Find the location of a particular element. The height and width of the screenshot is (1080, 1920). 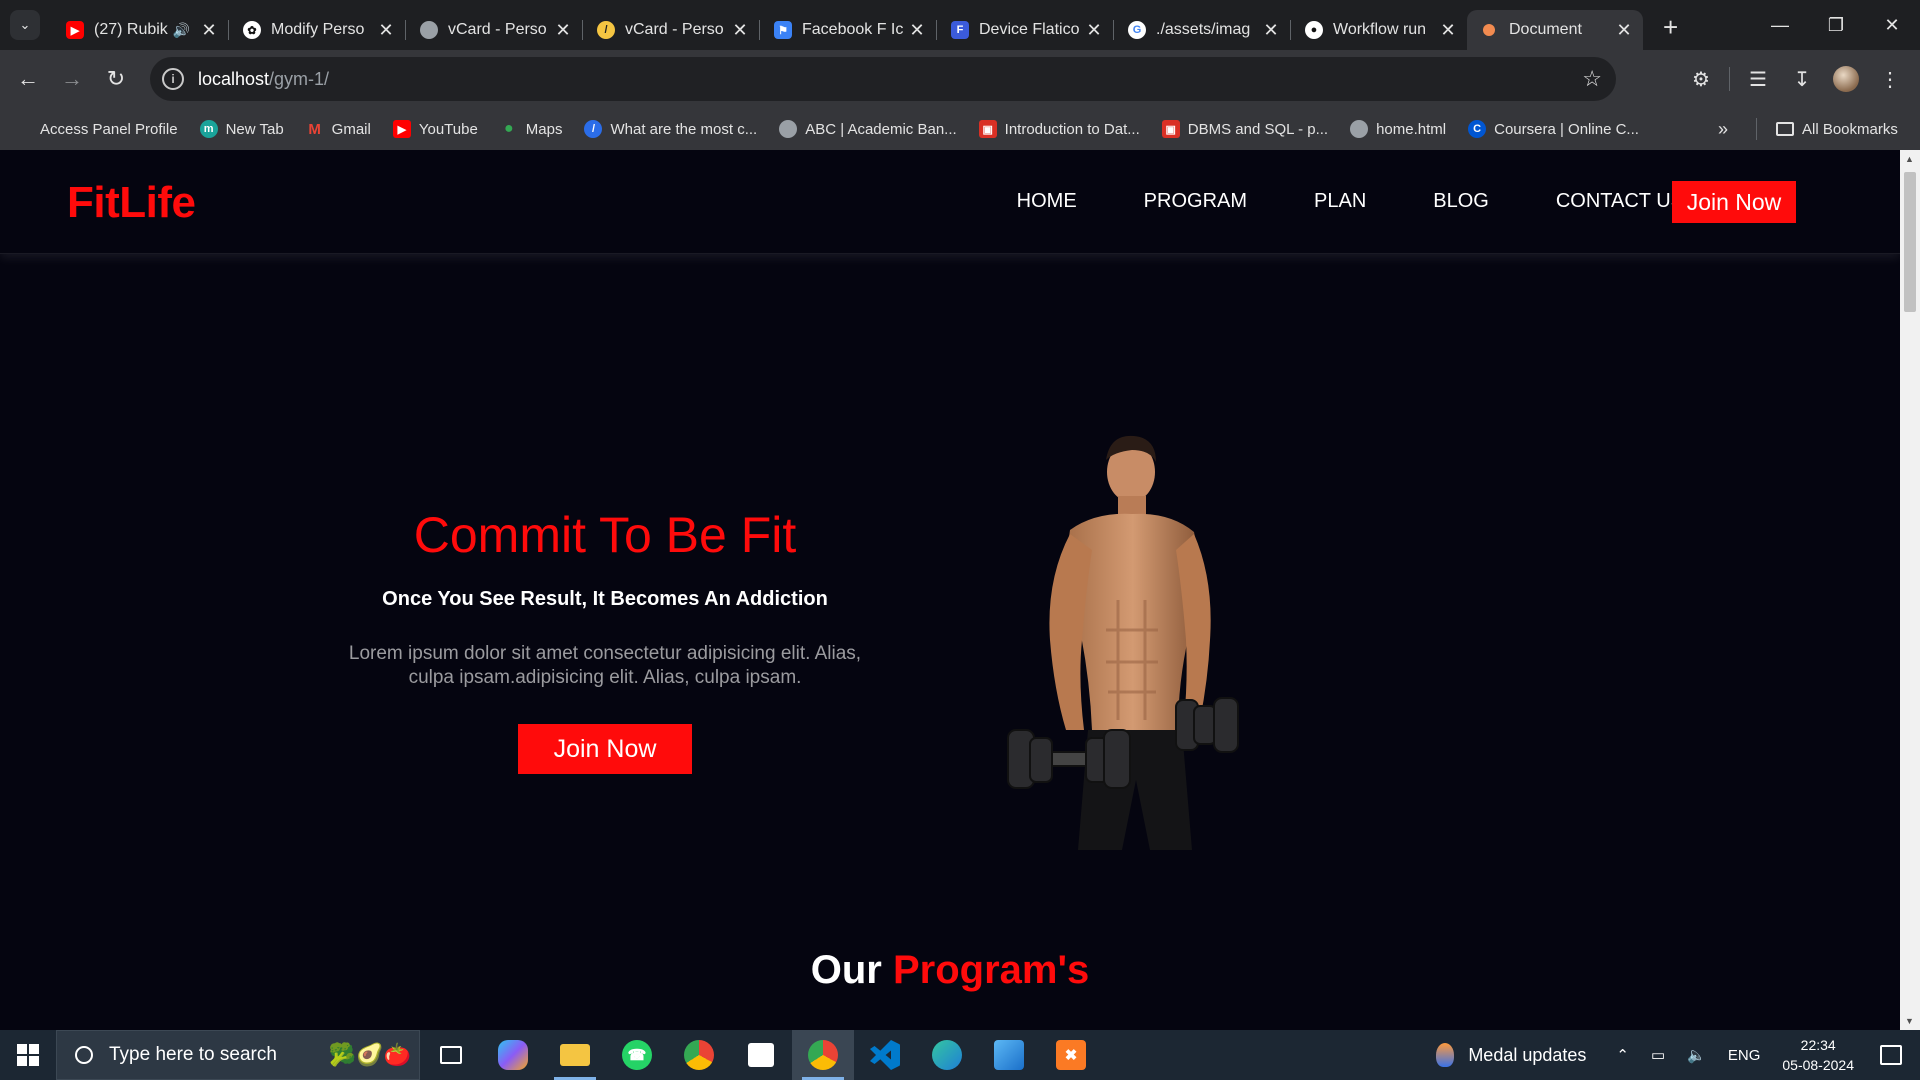

start-button is located at coordinates (28, 1055).